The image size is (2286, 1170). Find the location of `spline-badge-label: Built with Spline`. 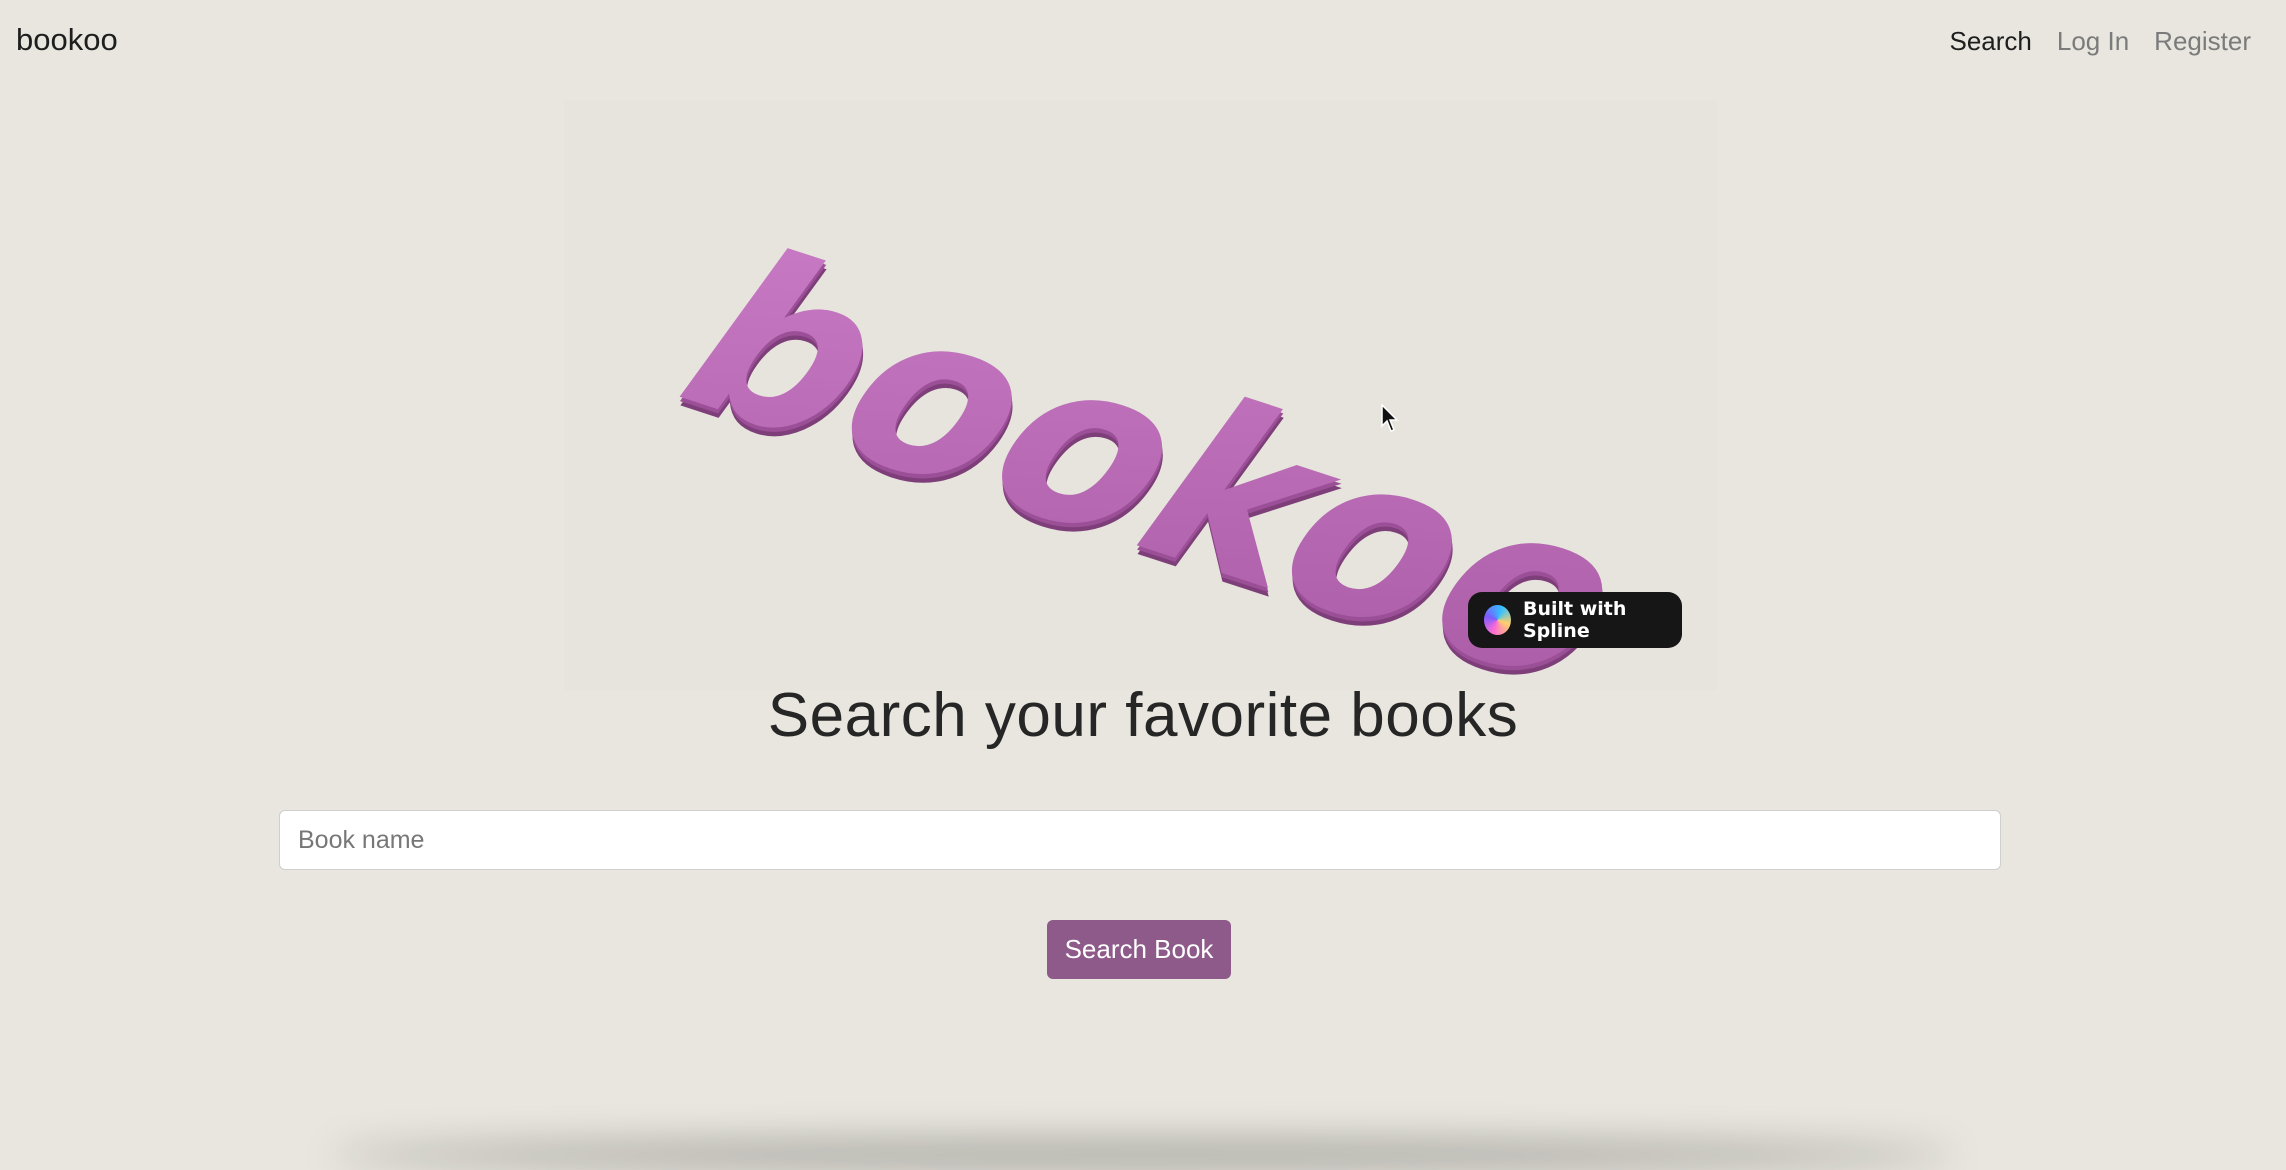

spline-badge-label: Built with Spline is located at coordinates (1574, 620).